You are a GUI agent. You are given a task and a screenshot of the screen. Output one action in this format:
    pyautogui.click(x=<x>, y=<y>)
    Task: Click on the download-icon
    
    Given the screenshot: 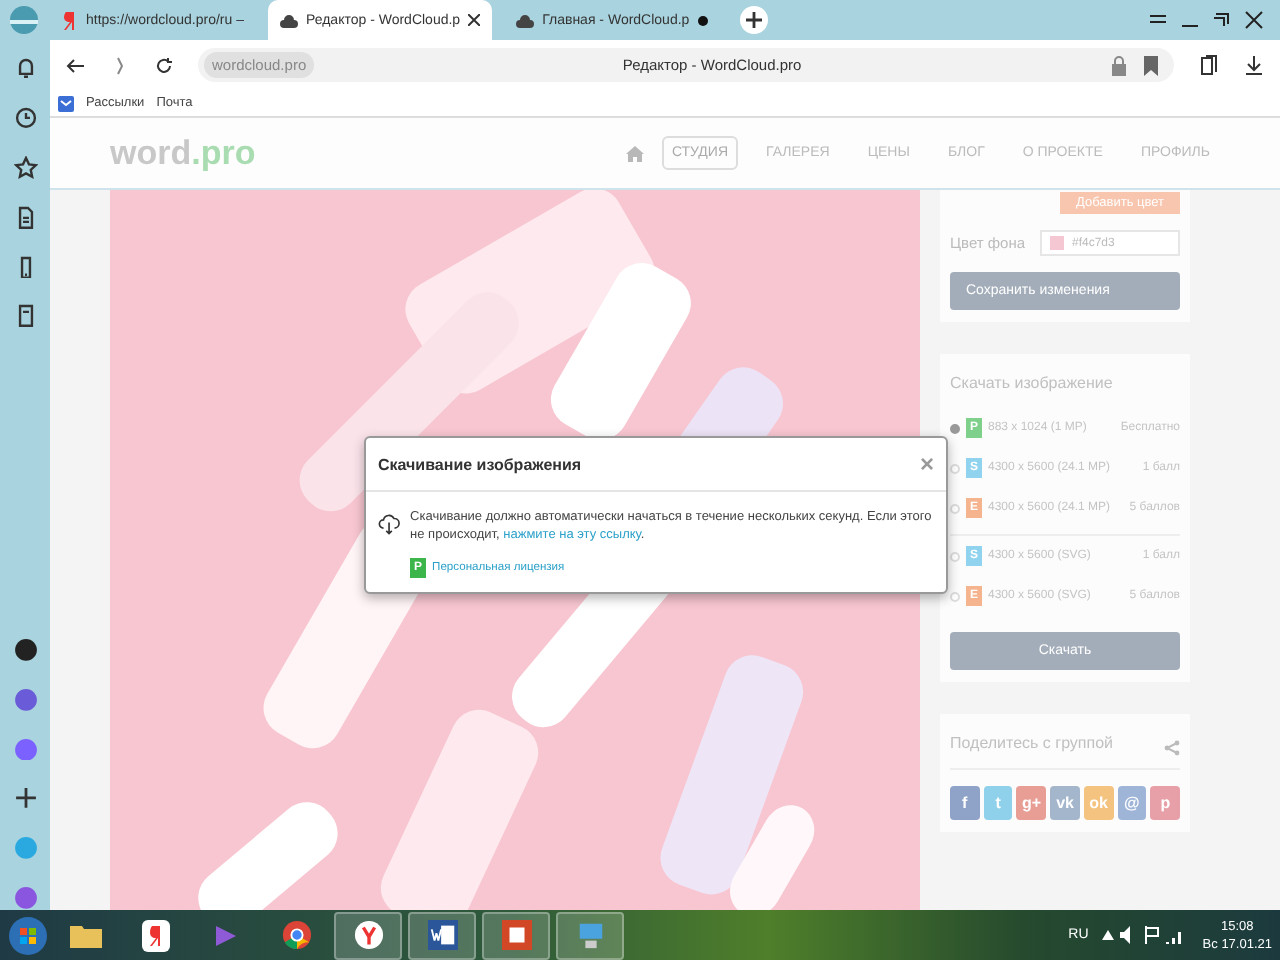 What is the action you would take?
    pyautogui.click(x=1254, y=65)
    